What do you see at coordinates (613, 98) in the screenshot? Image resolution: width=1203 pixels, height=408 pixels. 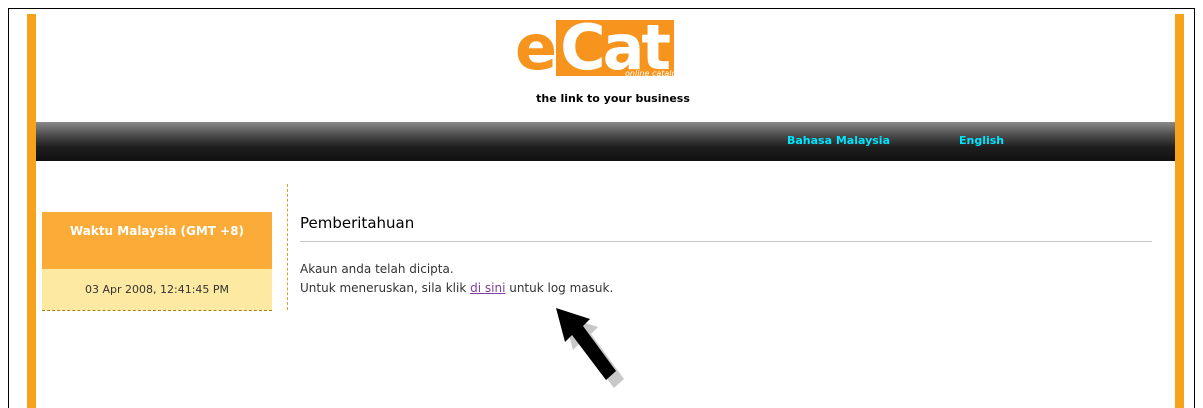 I see `logo-tagline: the link to your business` at bounding box center [613, 98].